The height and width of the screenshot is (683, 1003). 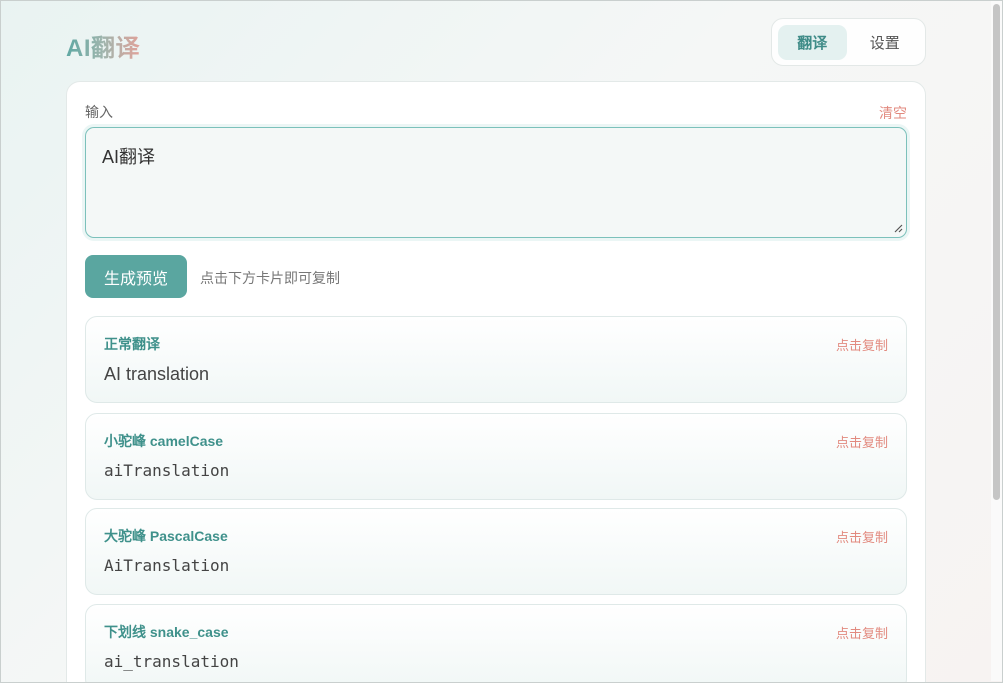 I want to click on top-nav: 翻译 设置, so click(x=848, y=42).